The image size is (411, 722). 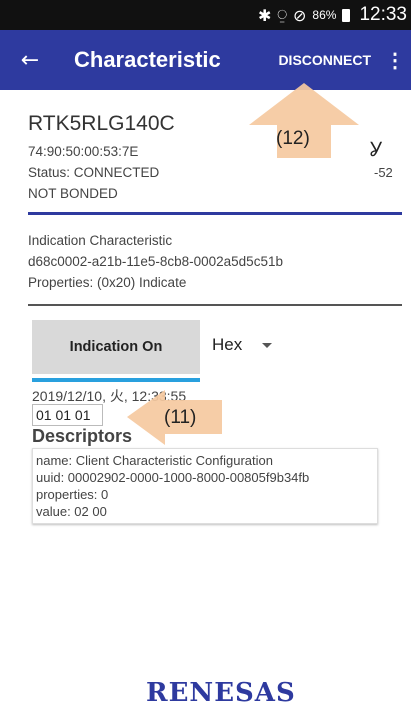 What do you see at coordinates (252, 345) in the screenshot?
I see `format-select: Hex` at bounding box center [252, 345].